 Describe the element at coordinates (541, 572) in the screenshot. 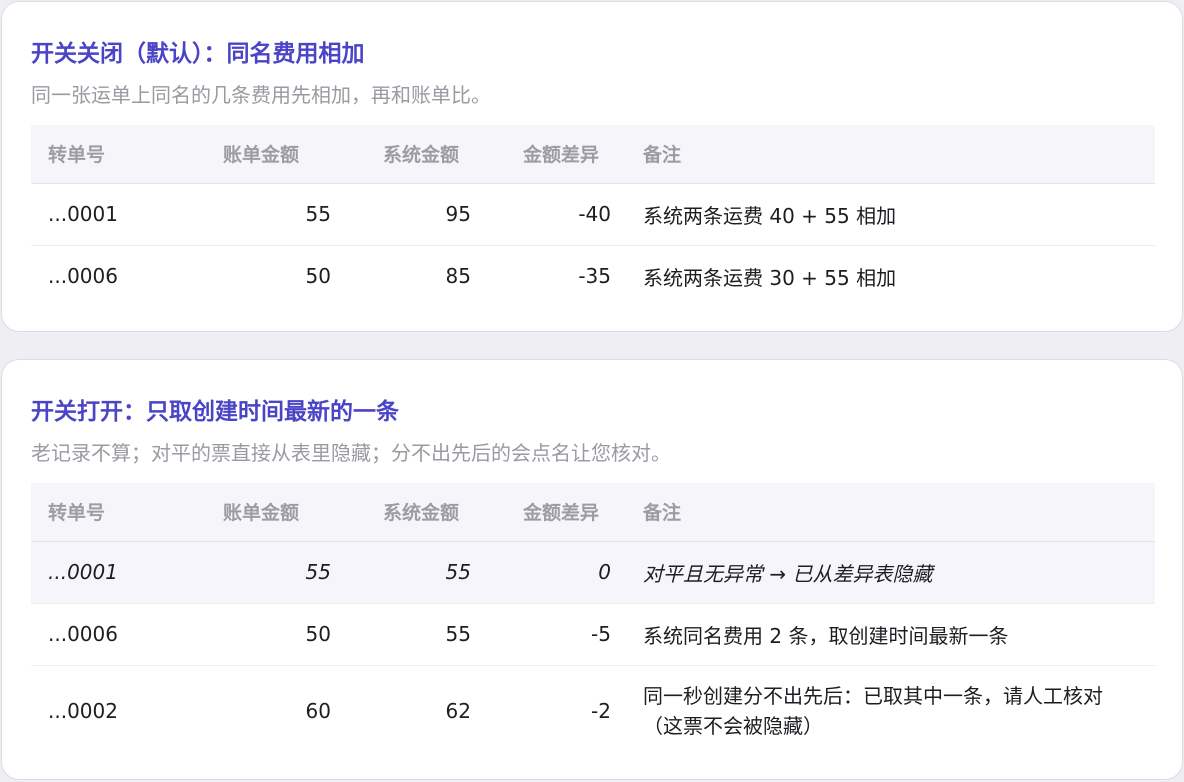

I see `cell-amount-diff: 0` at that location.